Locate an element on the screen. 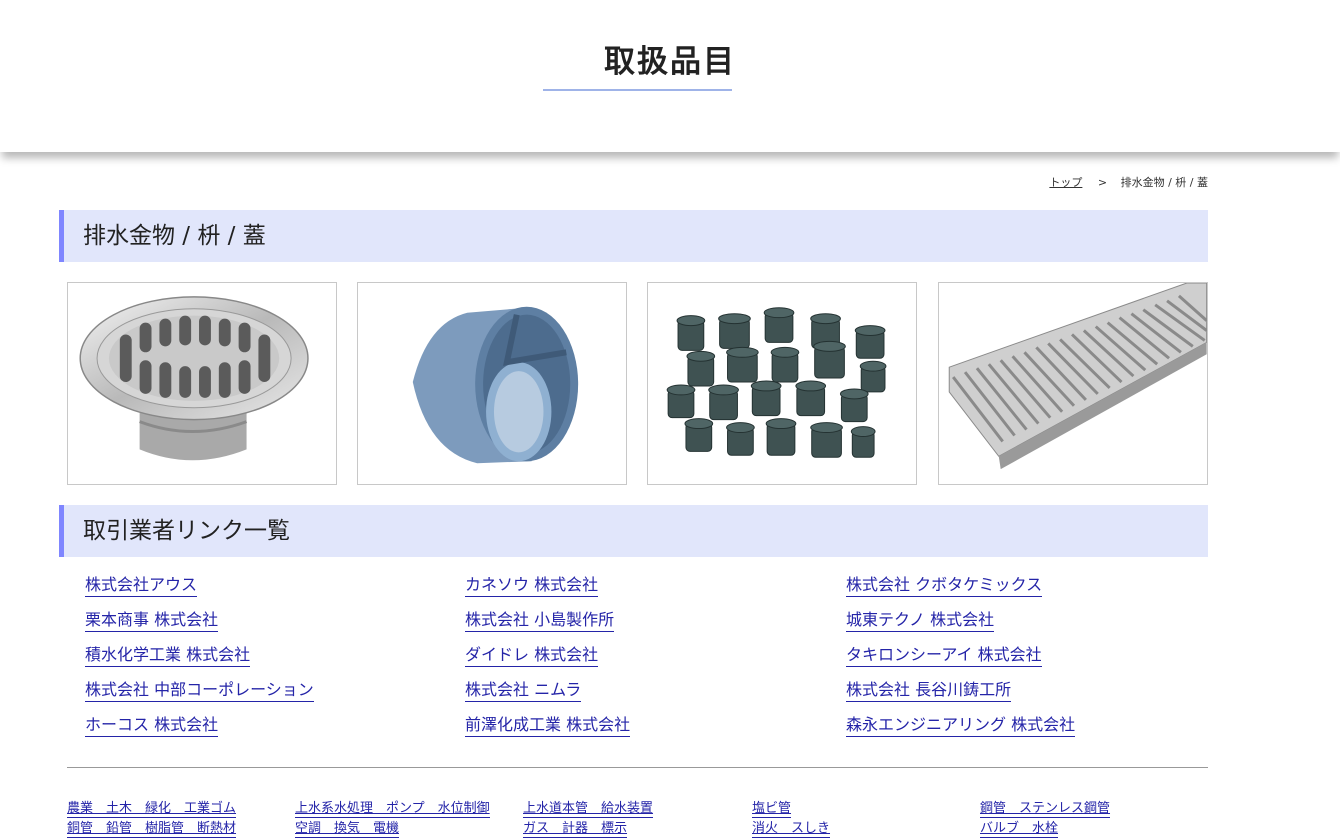 The image size is (1340, 838). floor-drain-icon is located at coordinates (194, 378).